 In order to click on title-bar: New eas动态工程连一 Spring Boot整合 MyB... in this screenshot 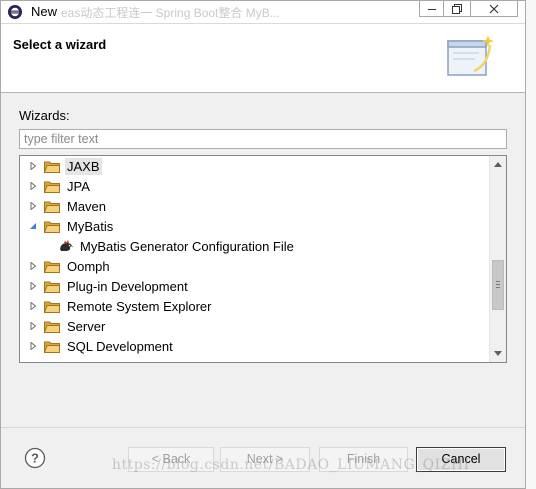, I will do `click(263, 12)`.